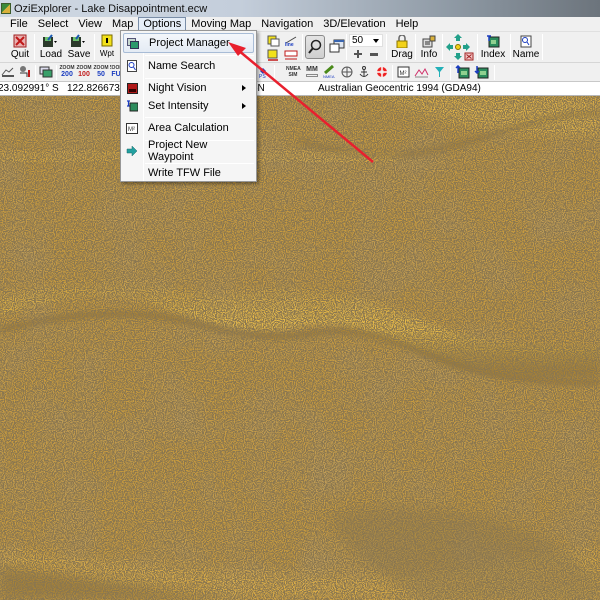  What do you see at coordinates (50, 40) in the screenshot?
I see `load-icon` at bounding box center [50, 40].